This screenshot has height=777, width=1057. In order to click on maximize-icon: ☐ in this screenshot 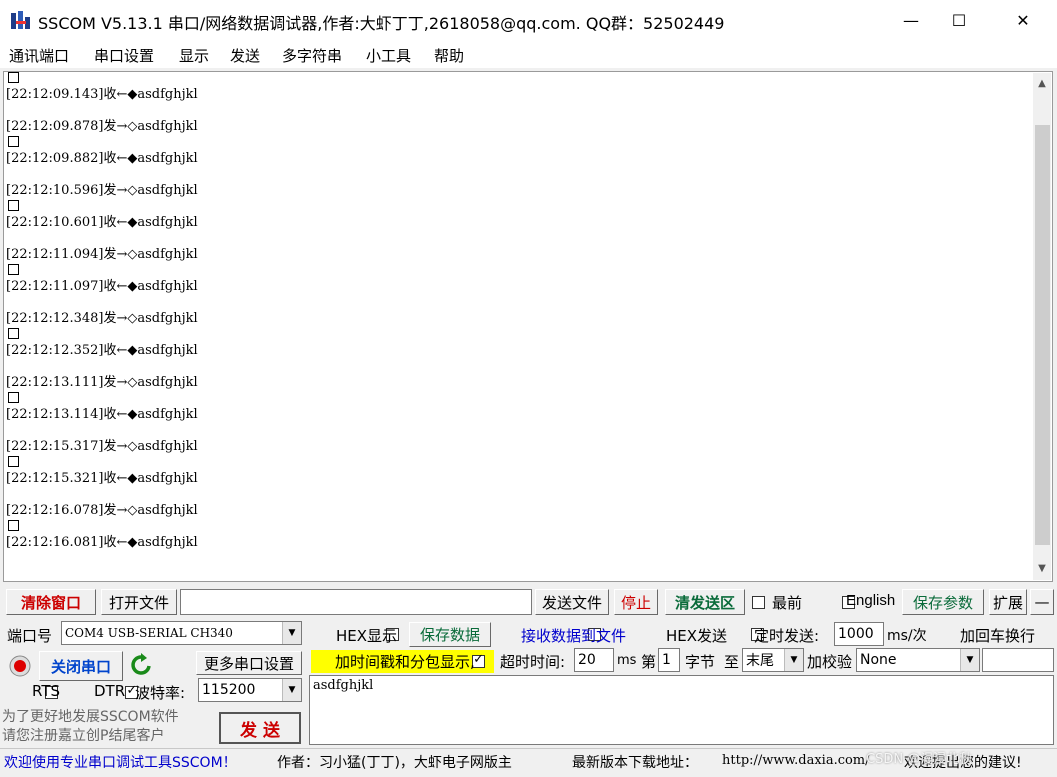, I will do `click(959, 20)`.